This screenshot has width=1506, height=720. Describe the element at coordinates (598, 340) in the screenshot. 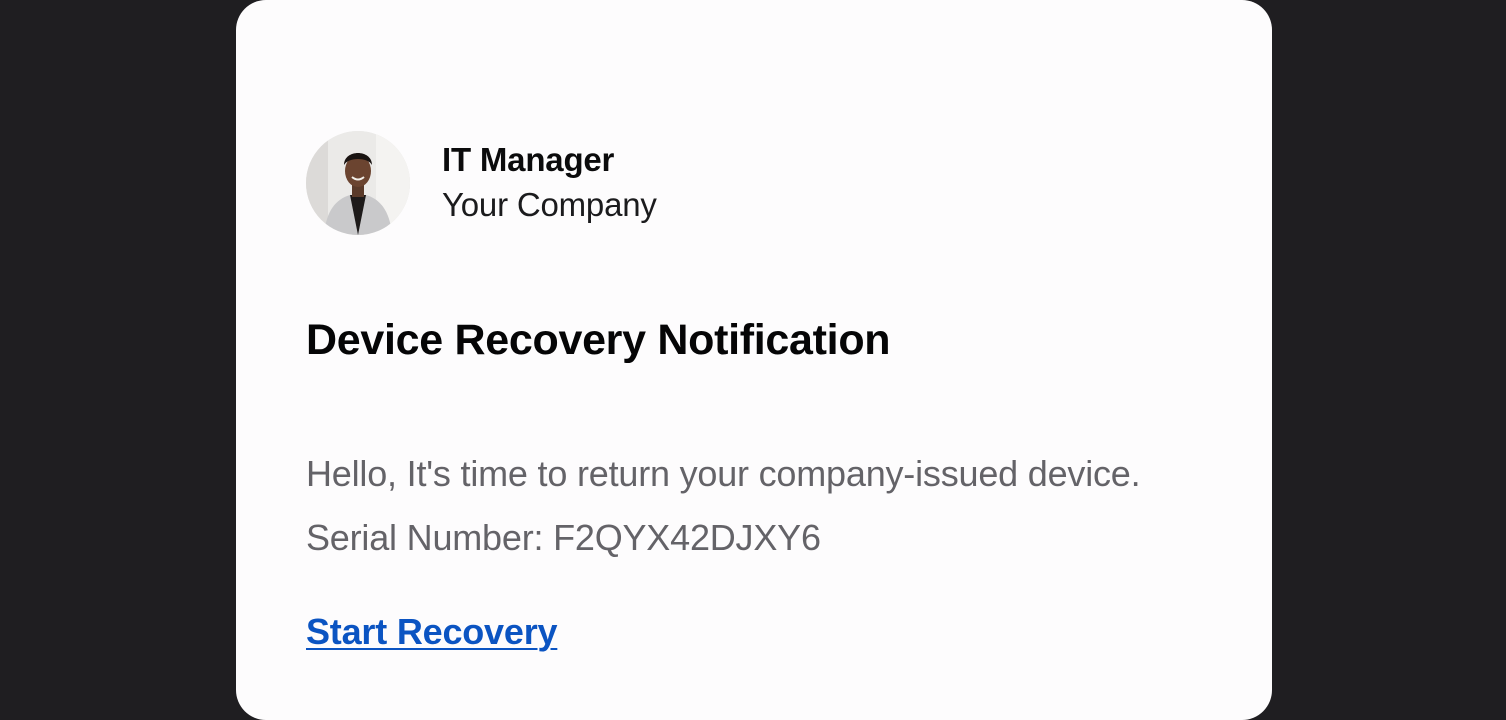

I see `message-title: Device Recovery Notification` at that location.